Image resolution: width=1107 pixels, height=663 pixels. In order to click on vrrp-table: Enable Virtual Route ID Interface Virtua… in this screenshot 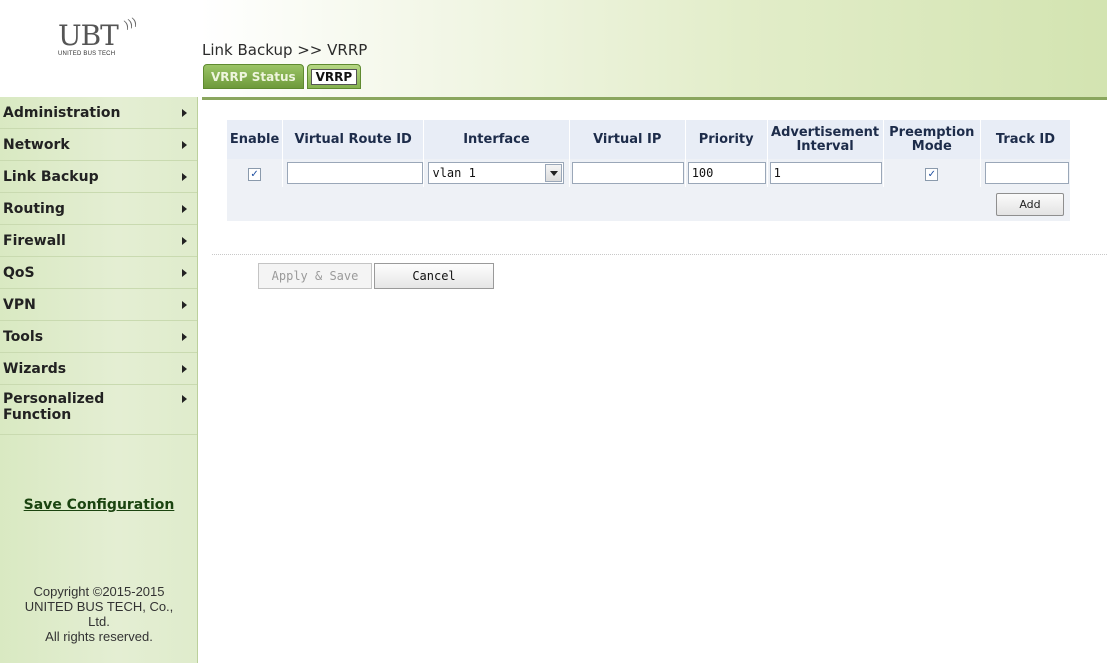, I will do `click(649, 170)`.